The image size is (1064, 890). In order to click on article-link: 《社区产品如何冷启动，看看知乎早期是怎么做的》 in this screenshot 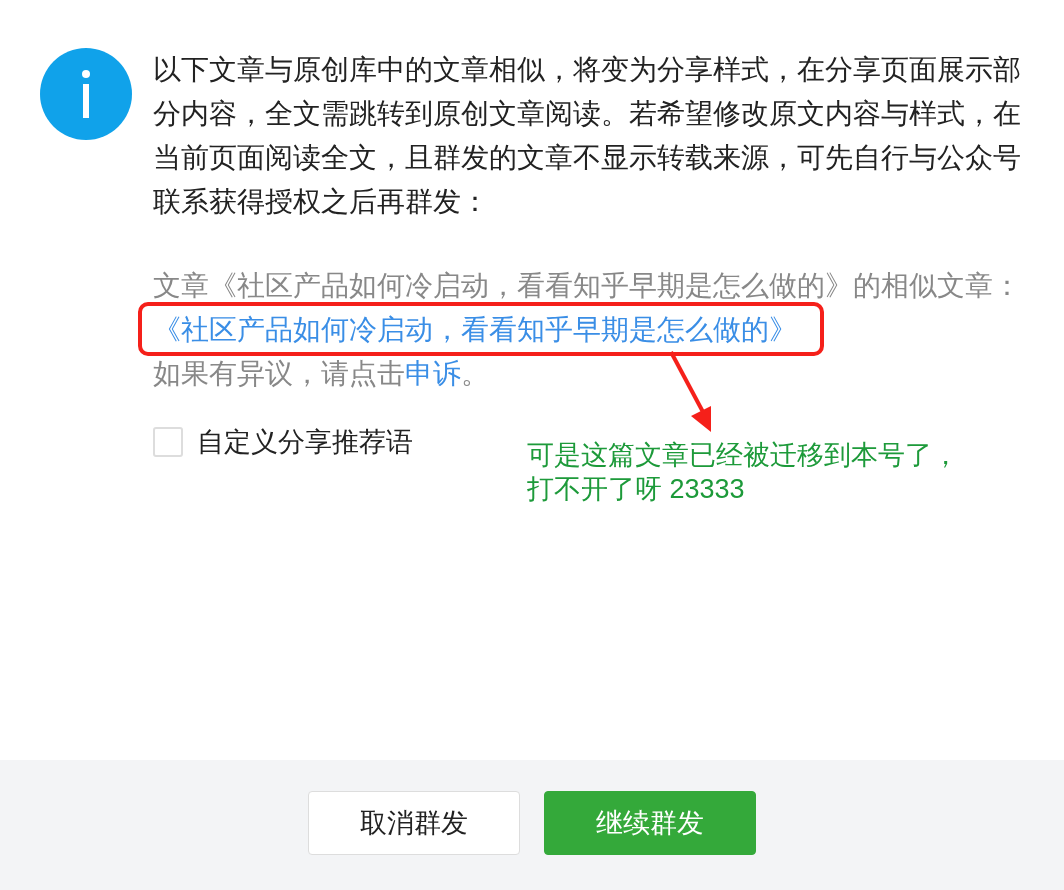, I will do `click(475, 329)`.